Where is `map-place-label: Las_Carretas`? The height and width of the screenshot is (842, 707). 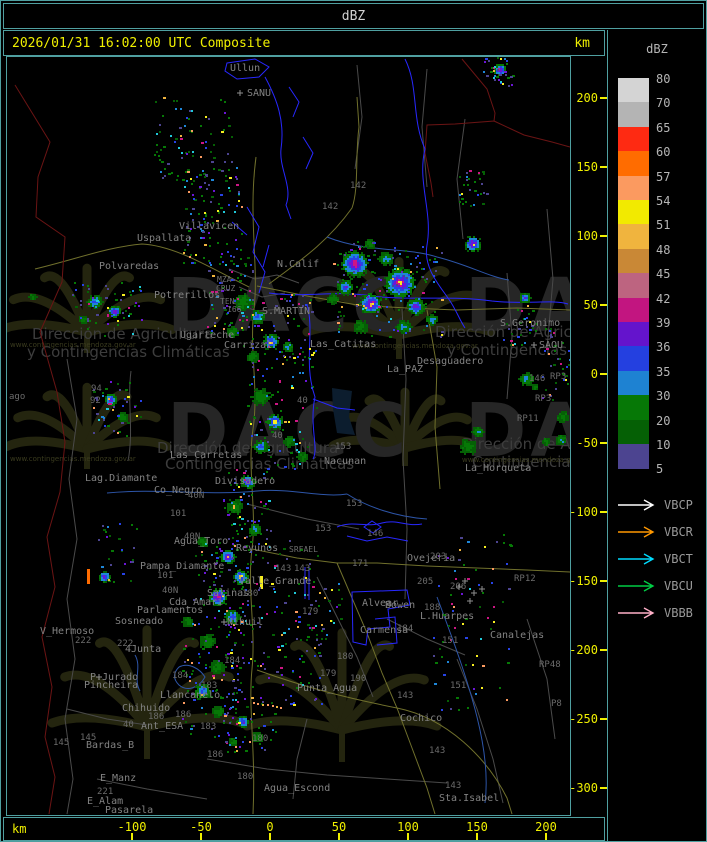 map-place-label: Las_Carretas is located at coordinates (206, 455).